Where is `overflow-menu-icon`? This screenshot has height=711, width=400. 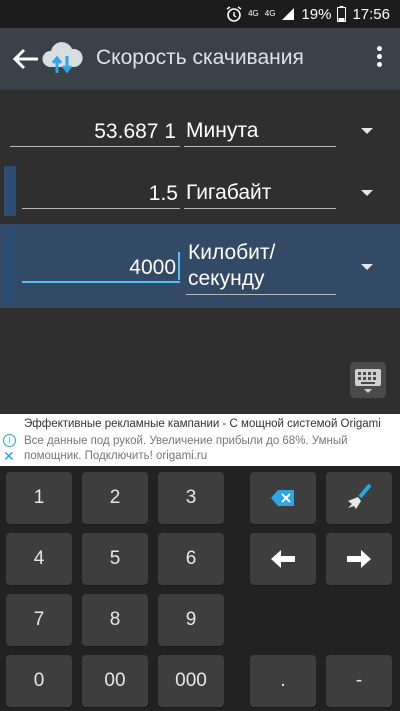 overflow-menu-icon is located at coordinates (379, 59).